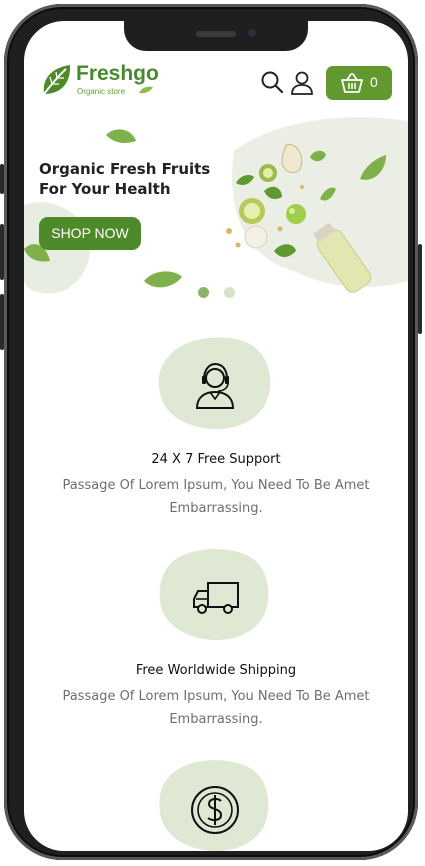 The image size is (425, 866). I want to click on hero-title-line1: Organic Fresh Fruits, so click(125, 169).